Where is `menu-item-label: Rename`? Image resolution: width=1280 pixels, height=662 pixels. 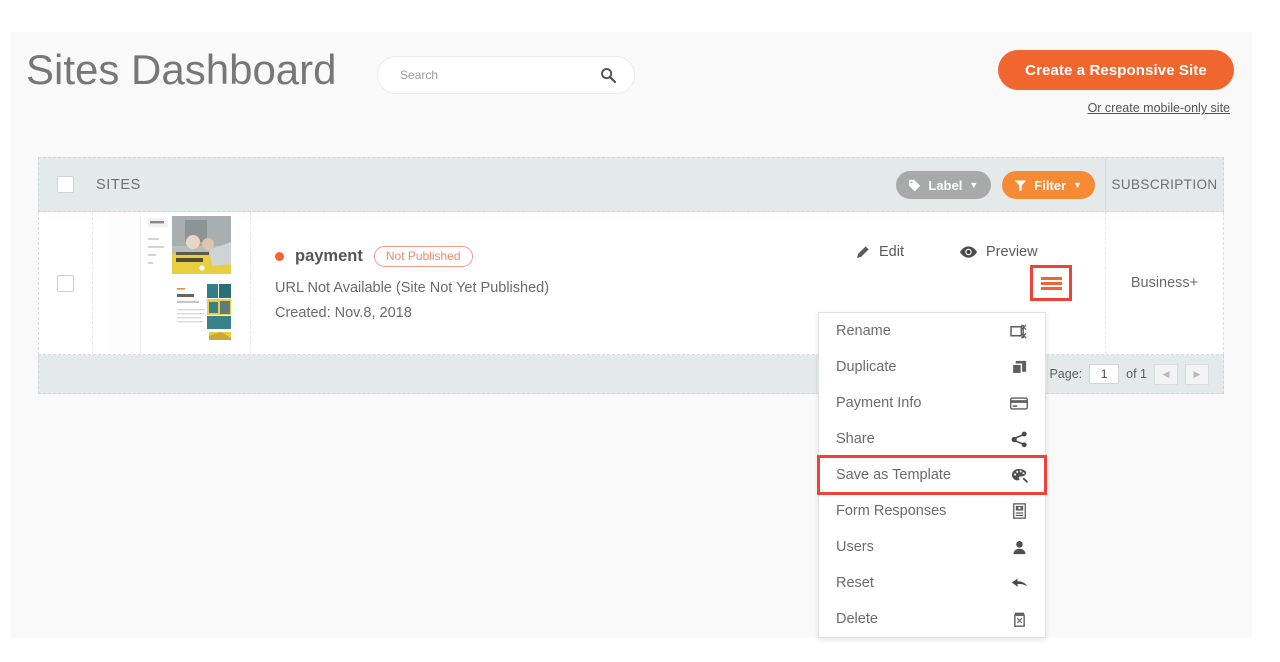 menu-item-label: Rename is located at coordinates (863, 331).